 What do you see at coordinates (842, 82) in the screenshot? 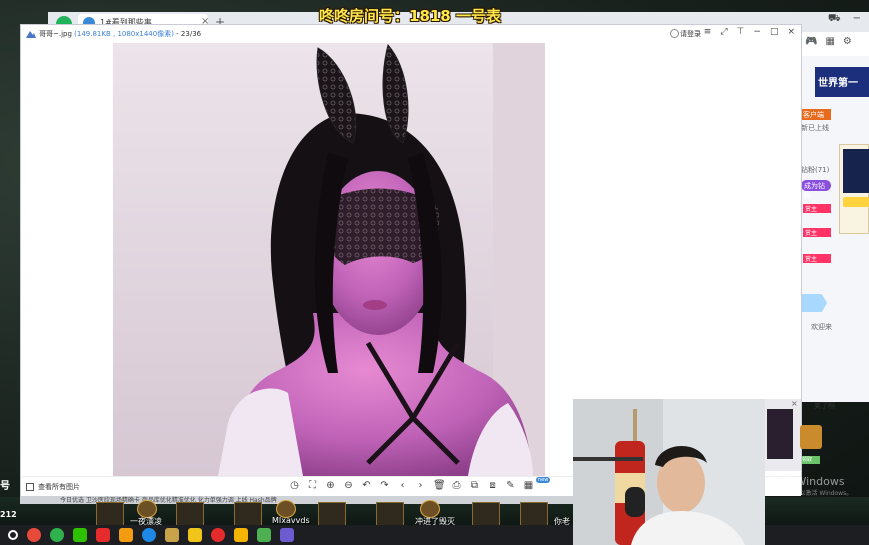
I see `promo-banner: 世界第一` at bounding box center [842, 82].